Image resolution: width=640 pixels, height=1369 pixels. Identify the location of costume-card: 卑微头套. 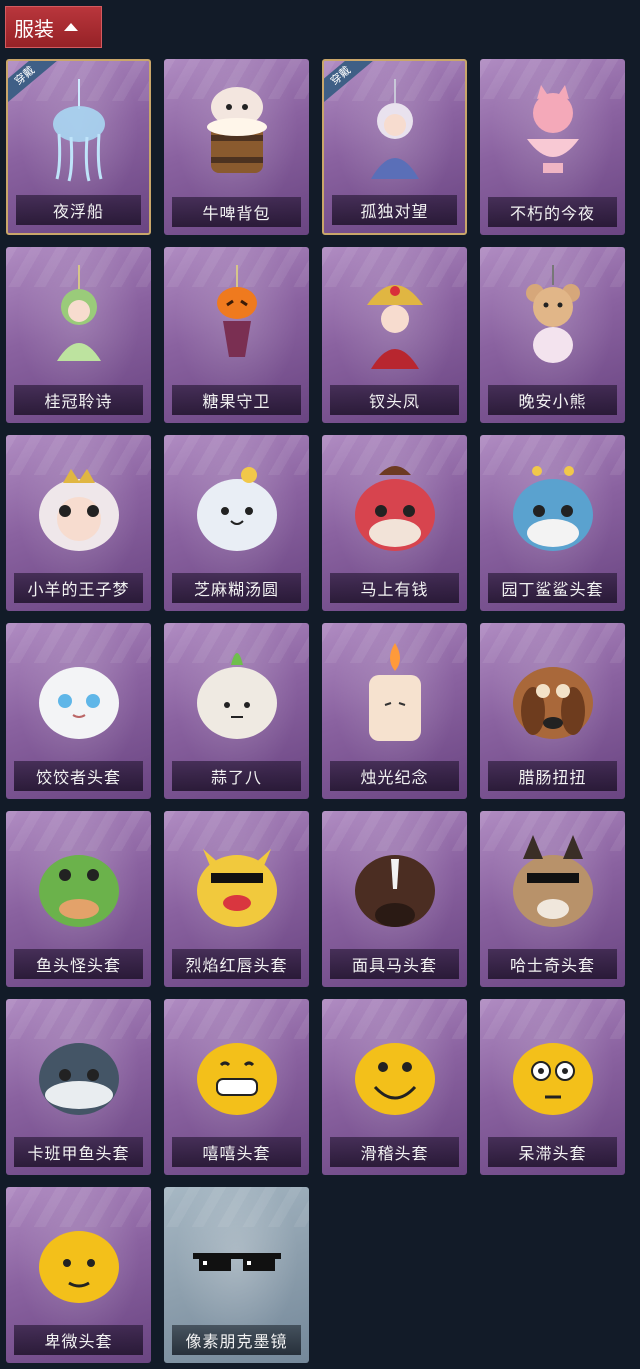
(78, 1275).